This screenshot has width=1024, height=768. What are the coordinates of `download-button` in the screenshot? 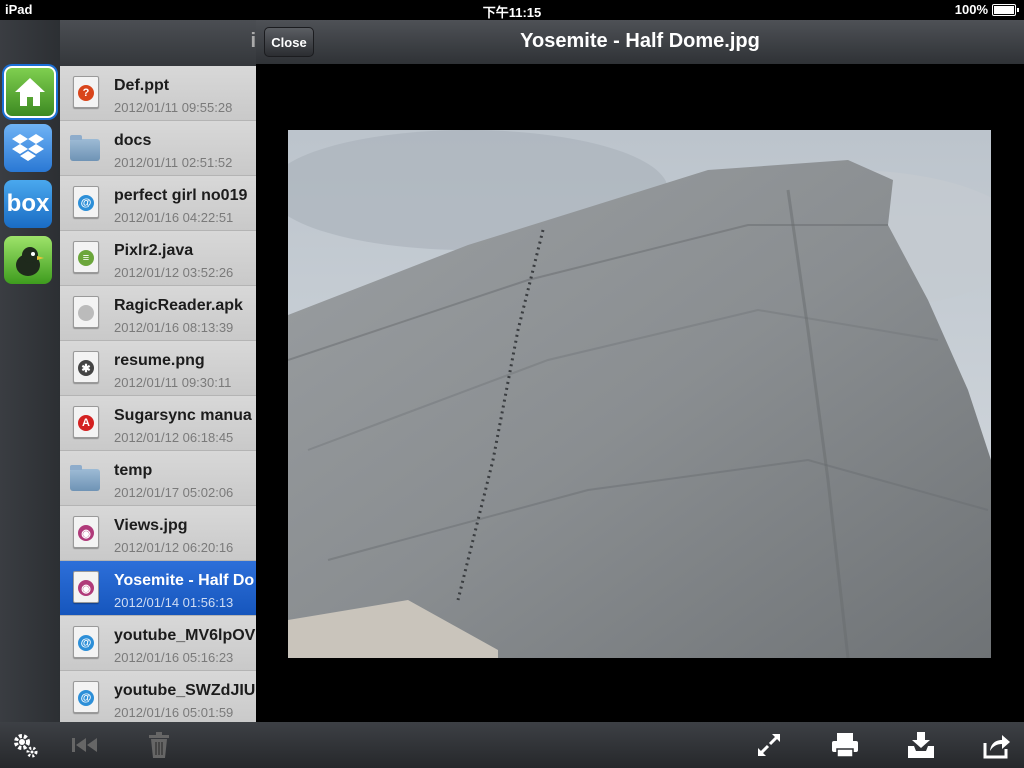 It's located at (921, 745).